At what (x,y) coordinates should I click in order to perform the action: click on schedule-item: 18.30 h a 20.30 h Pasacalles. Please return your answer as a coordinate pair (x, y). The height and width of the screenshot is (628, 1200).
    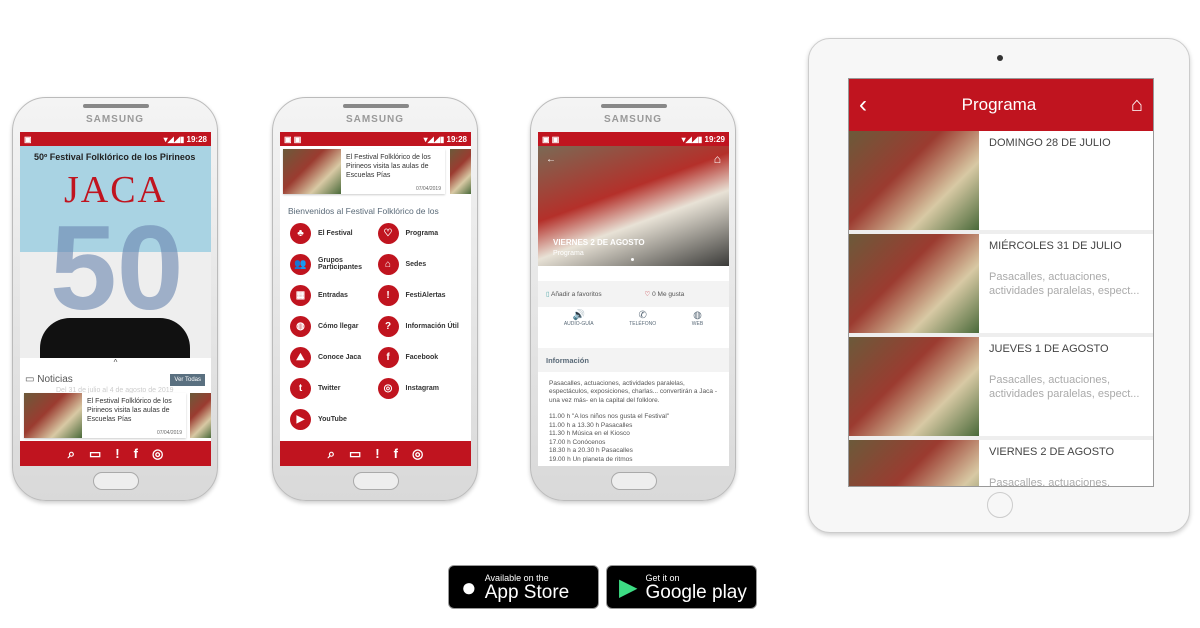
    Looking at the image, I should click on (591, 451).